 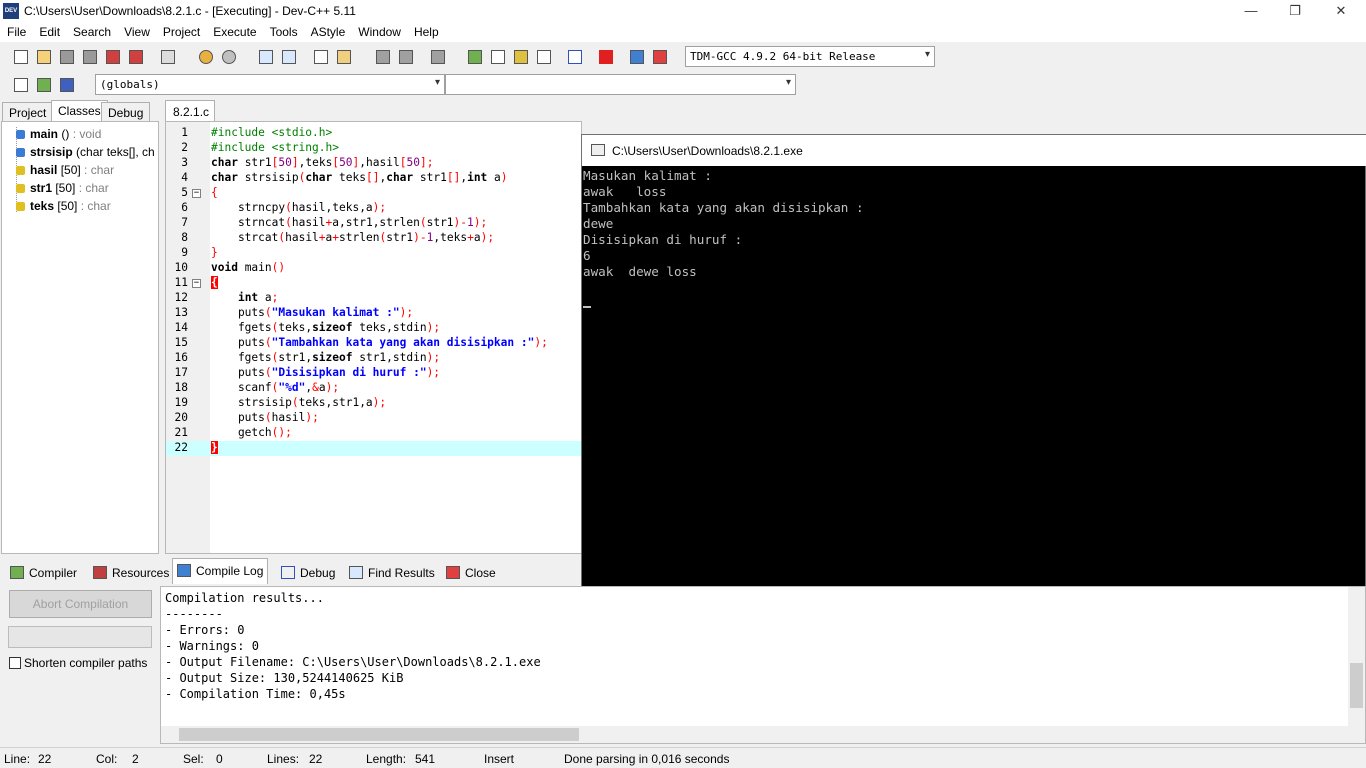 I want to click on tab-compiler: Compiler, so click(x=43, y=572).